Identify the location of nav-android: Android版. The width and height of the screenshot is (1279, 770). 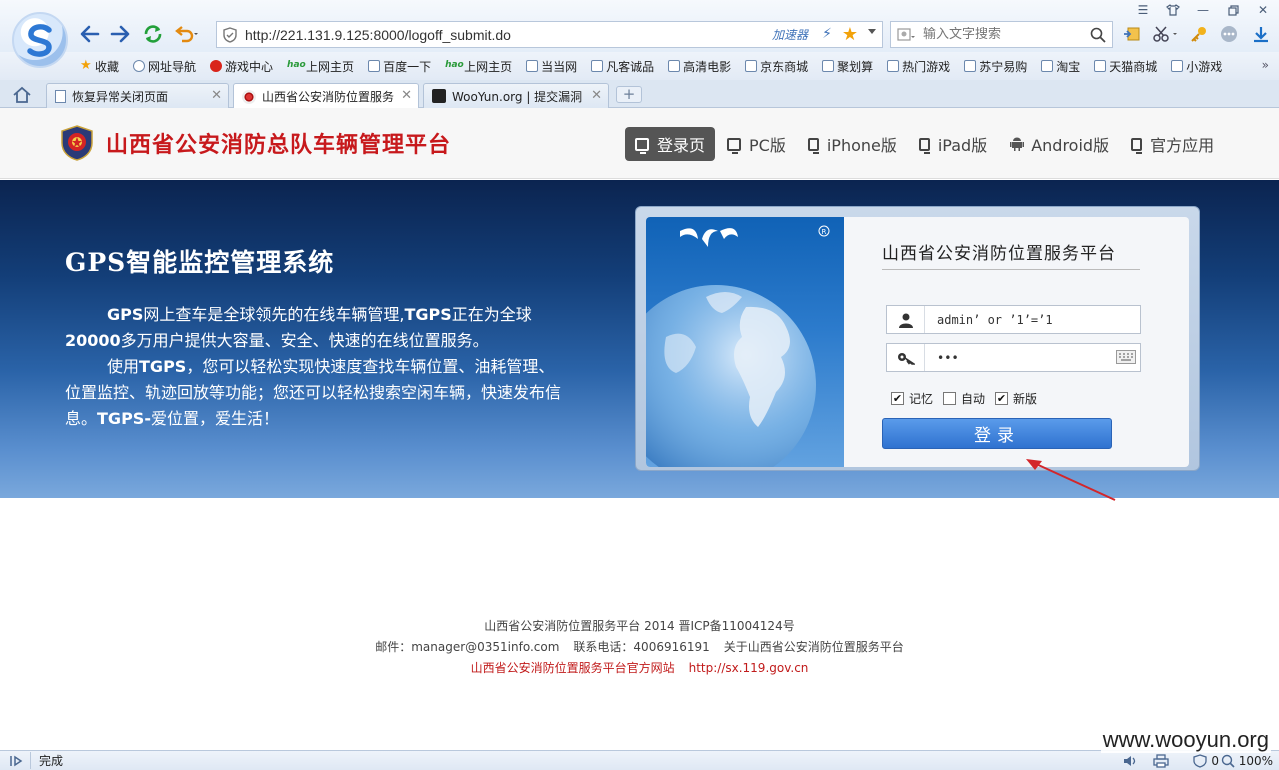
(1059, 144).